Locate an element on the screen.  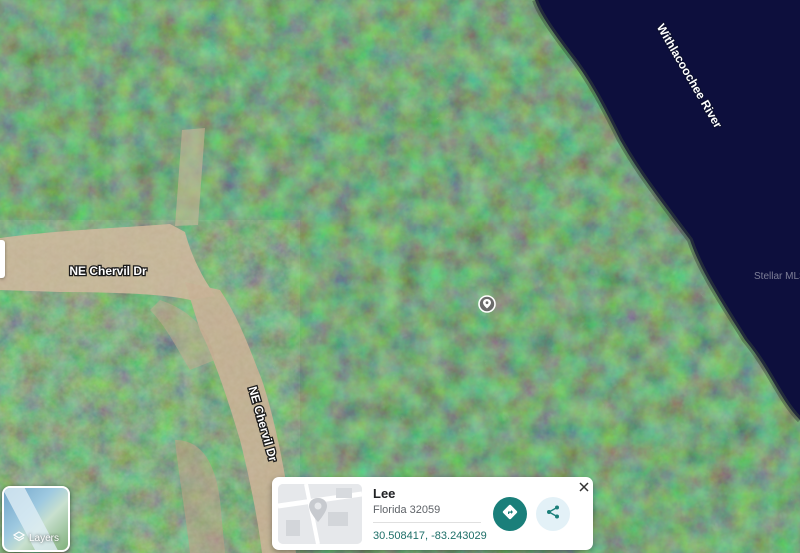
location-info-card: Lee Florida 32059 30.508417, -83.243029 is located at coordinates (432, 513).